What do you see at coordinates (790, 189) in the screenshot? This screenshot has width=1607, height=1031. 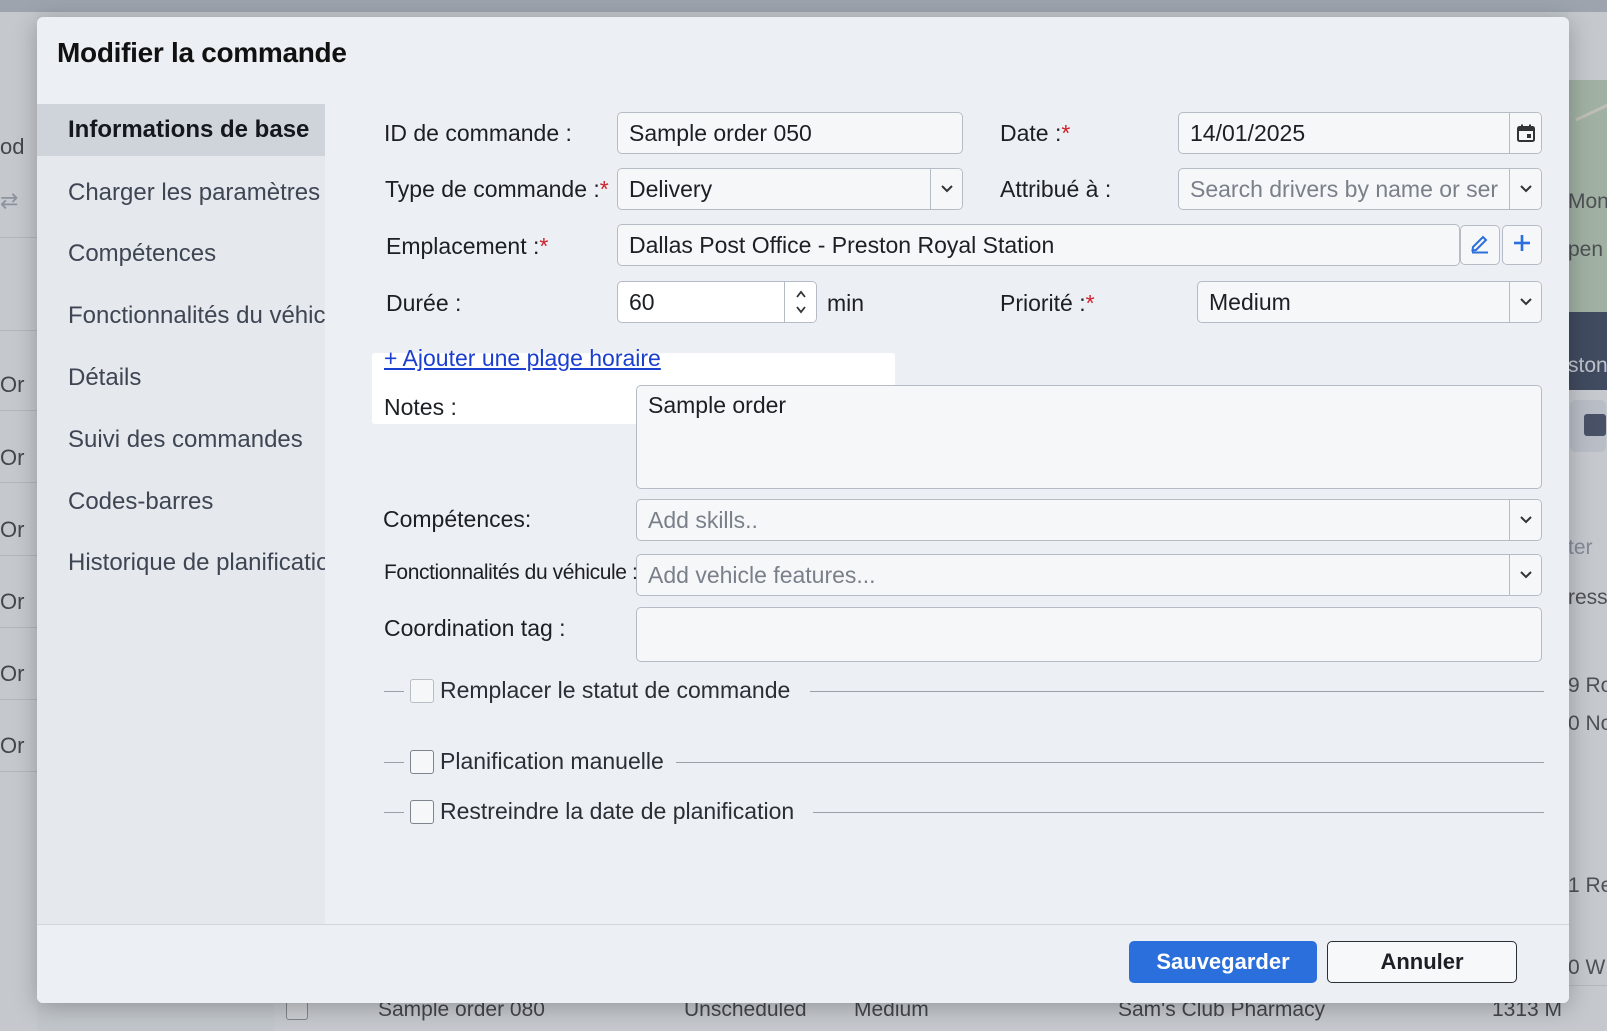 I see `order-type-select: Delivery` at bounding box center [790, 189].